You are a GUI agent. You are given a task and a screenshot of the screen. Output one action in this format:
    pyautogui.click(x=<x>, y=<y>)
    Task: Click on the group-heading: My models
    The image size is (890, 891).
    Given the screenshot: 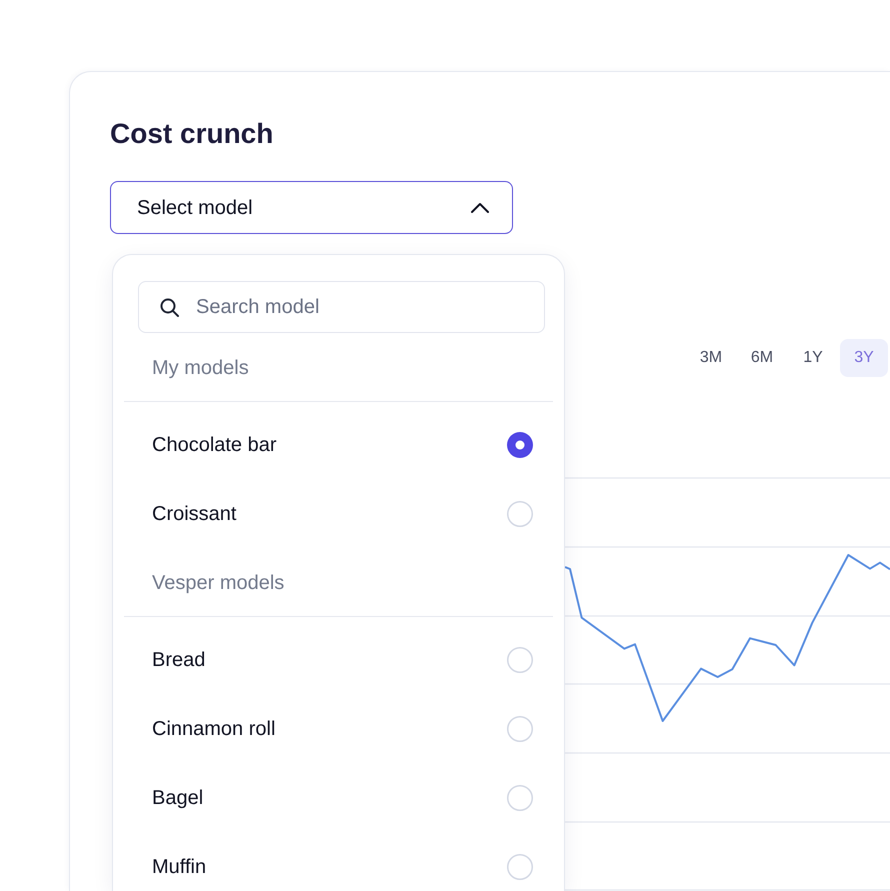 What is the action you would take?
    pyautogui.click(x=200, y=368)
    